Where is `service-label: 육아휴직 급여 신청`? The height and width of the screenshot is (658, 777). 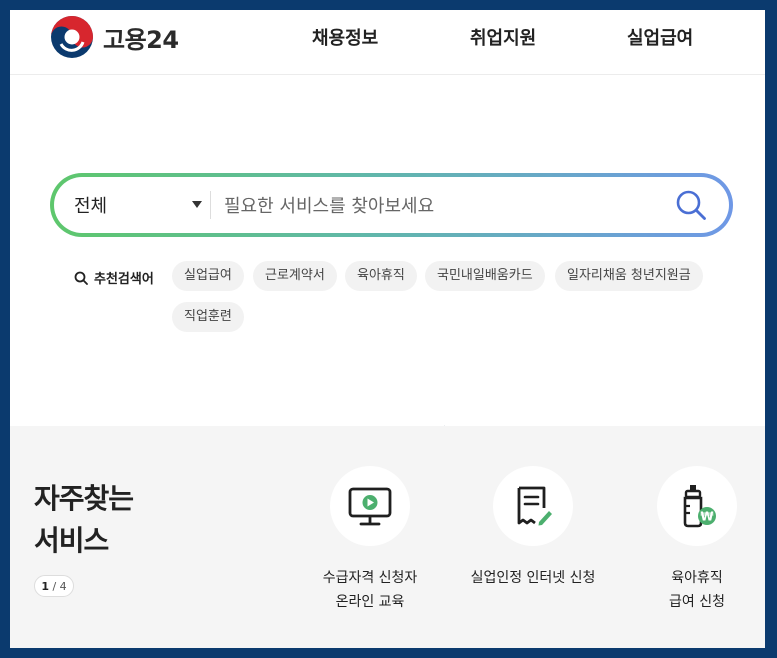
service-label: 육아휴직 급여 신청 is located at coordinates (686, 590).